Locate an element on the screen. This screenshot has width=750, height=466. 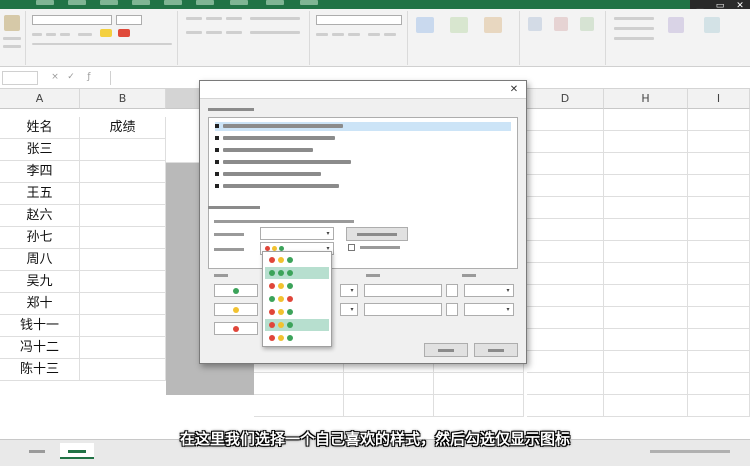
italic-icon is located at coordinates (51, 34).